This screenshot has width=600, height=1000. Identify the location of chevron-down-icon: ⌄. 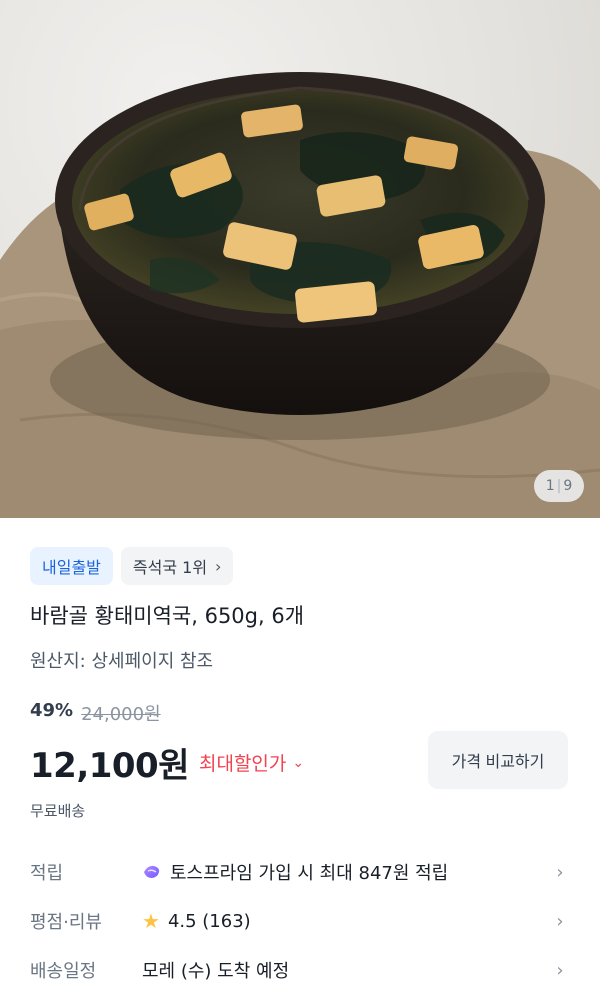
(298, 762).